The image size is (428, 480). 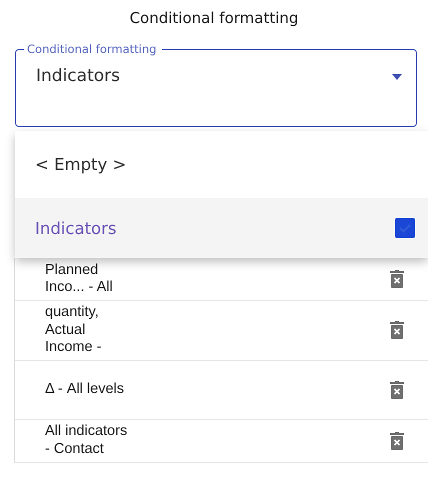 I want to click on field-label: Conditional formatting, so click(x=92, y=49).